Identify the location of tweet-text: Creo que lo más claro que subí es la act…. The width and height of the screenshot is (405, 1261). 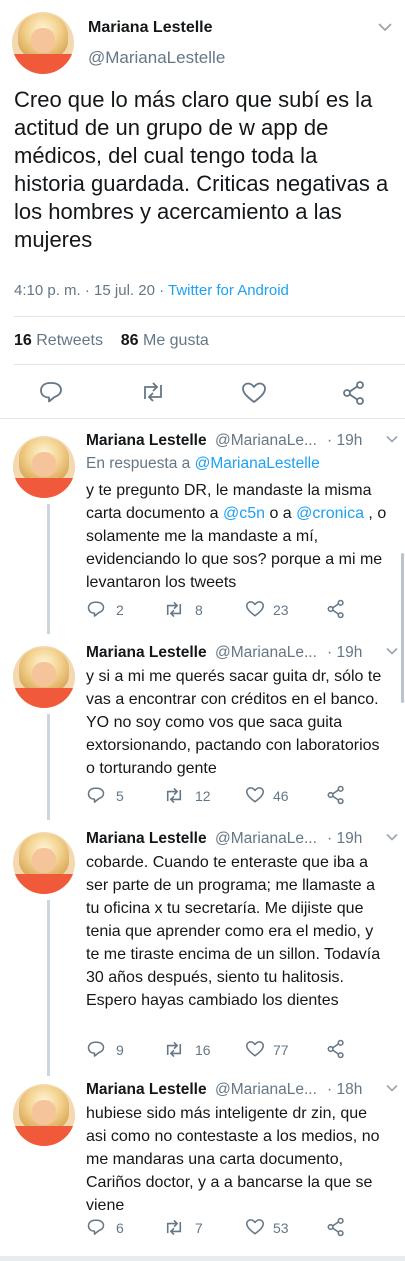
(201, 169).